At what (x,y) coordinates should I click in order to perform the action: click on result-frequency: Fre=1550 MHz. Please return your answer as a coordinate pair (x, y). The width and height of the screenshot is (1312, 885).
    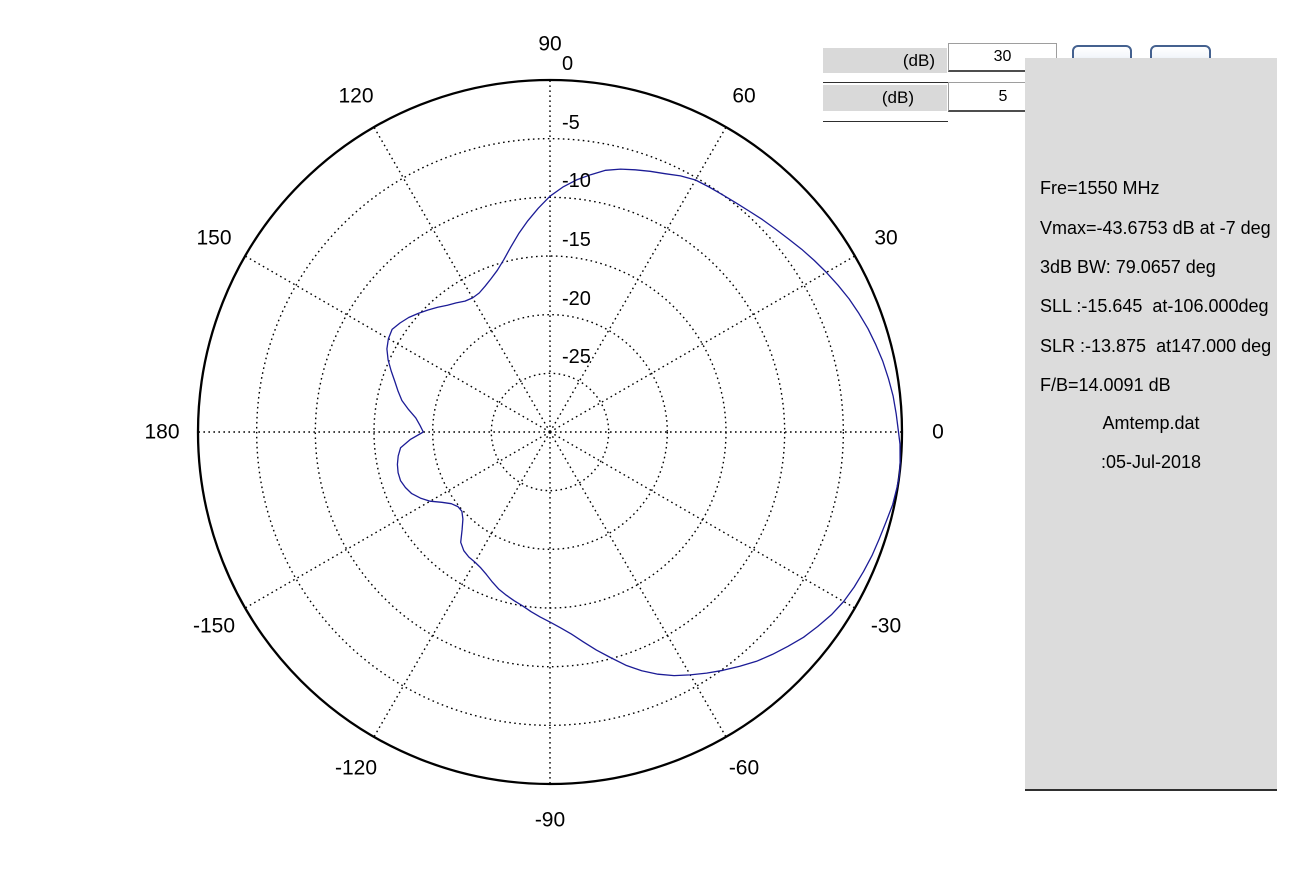
    Looking at the image, I should click on (1100, 188).